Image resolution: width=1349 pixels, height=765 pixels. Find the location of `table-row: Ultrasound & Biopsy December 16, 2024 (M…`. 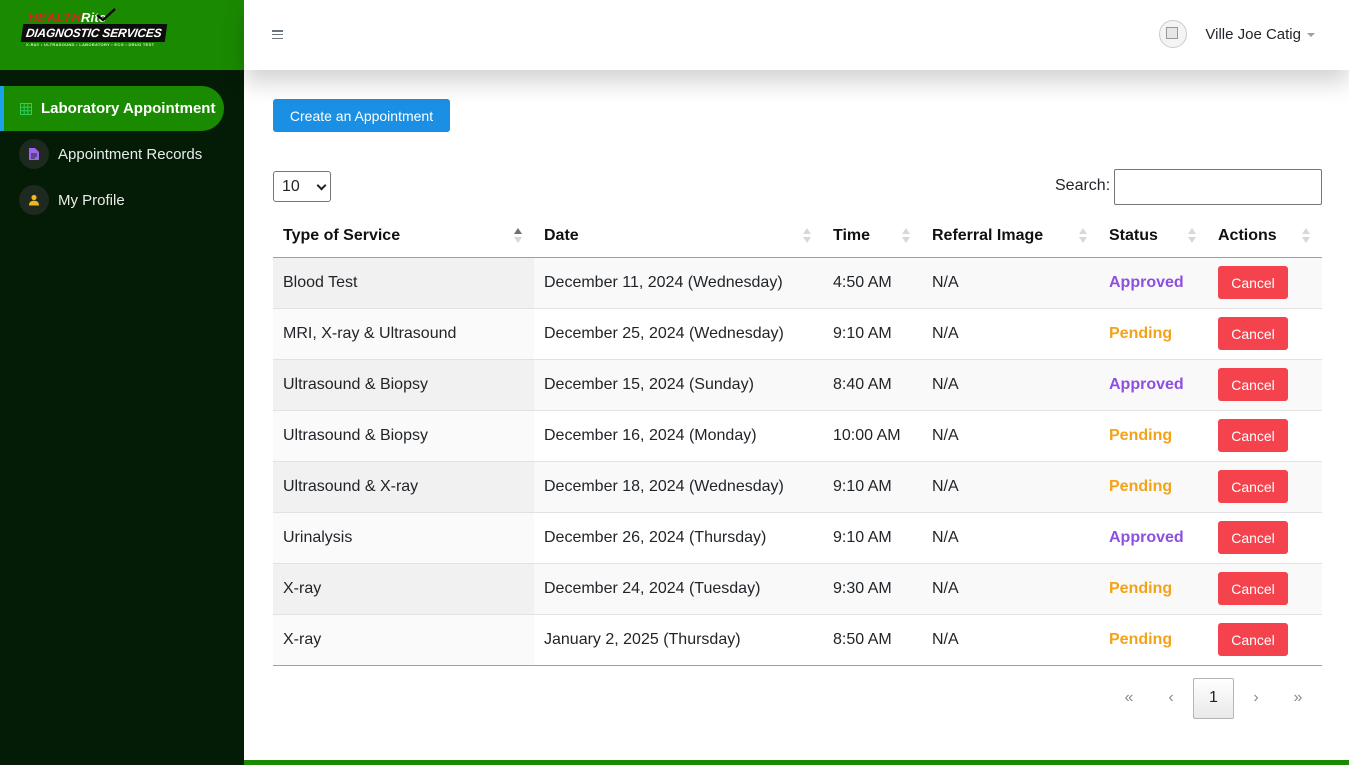

table-row: Ultrasound & Biopsy December 16, 2024 (M… is located at coordinates (797, 435).